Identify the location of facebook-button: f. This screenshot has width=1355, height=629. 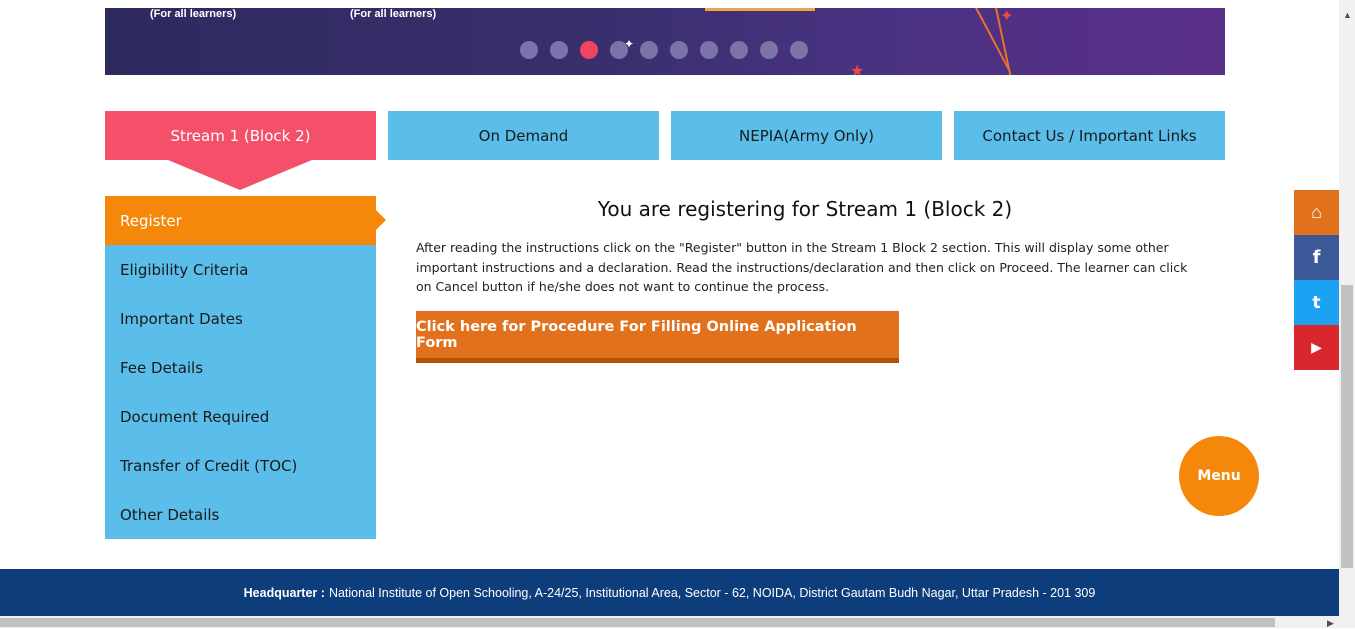
(1316, 257).